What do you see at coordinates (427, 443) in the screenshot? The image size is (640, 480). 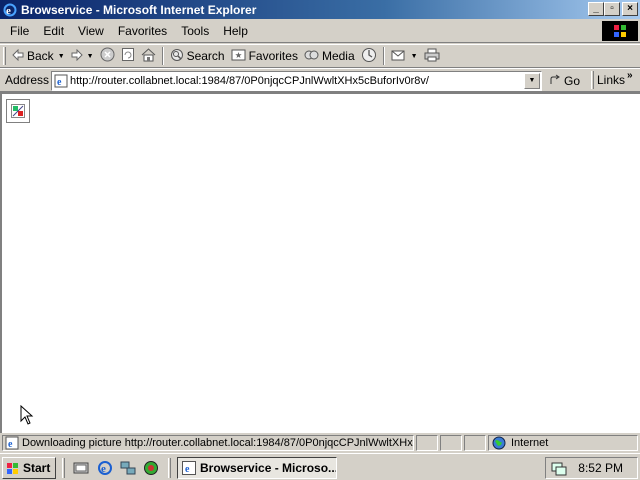 I see `status-panel-progress` at bounding box center [427, 443].